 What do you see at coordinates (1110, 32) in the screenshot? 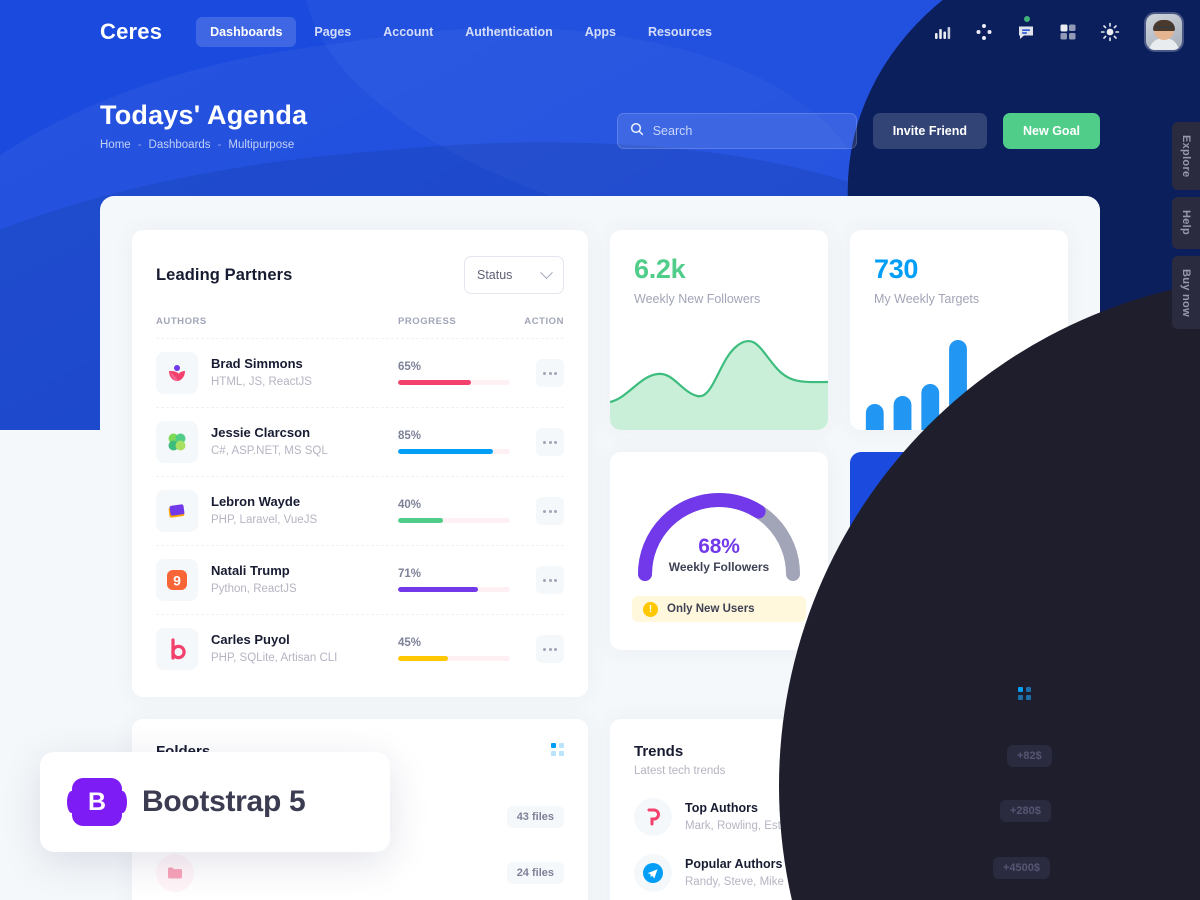
I see `sun-icon` at bounding box center [1110, 32].